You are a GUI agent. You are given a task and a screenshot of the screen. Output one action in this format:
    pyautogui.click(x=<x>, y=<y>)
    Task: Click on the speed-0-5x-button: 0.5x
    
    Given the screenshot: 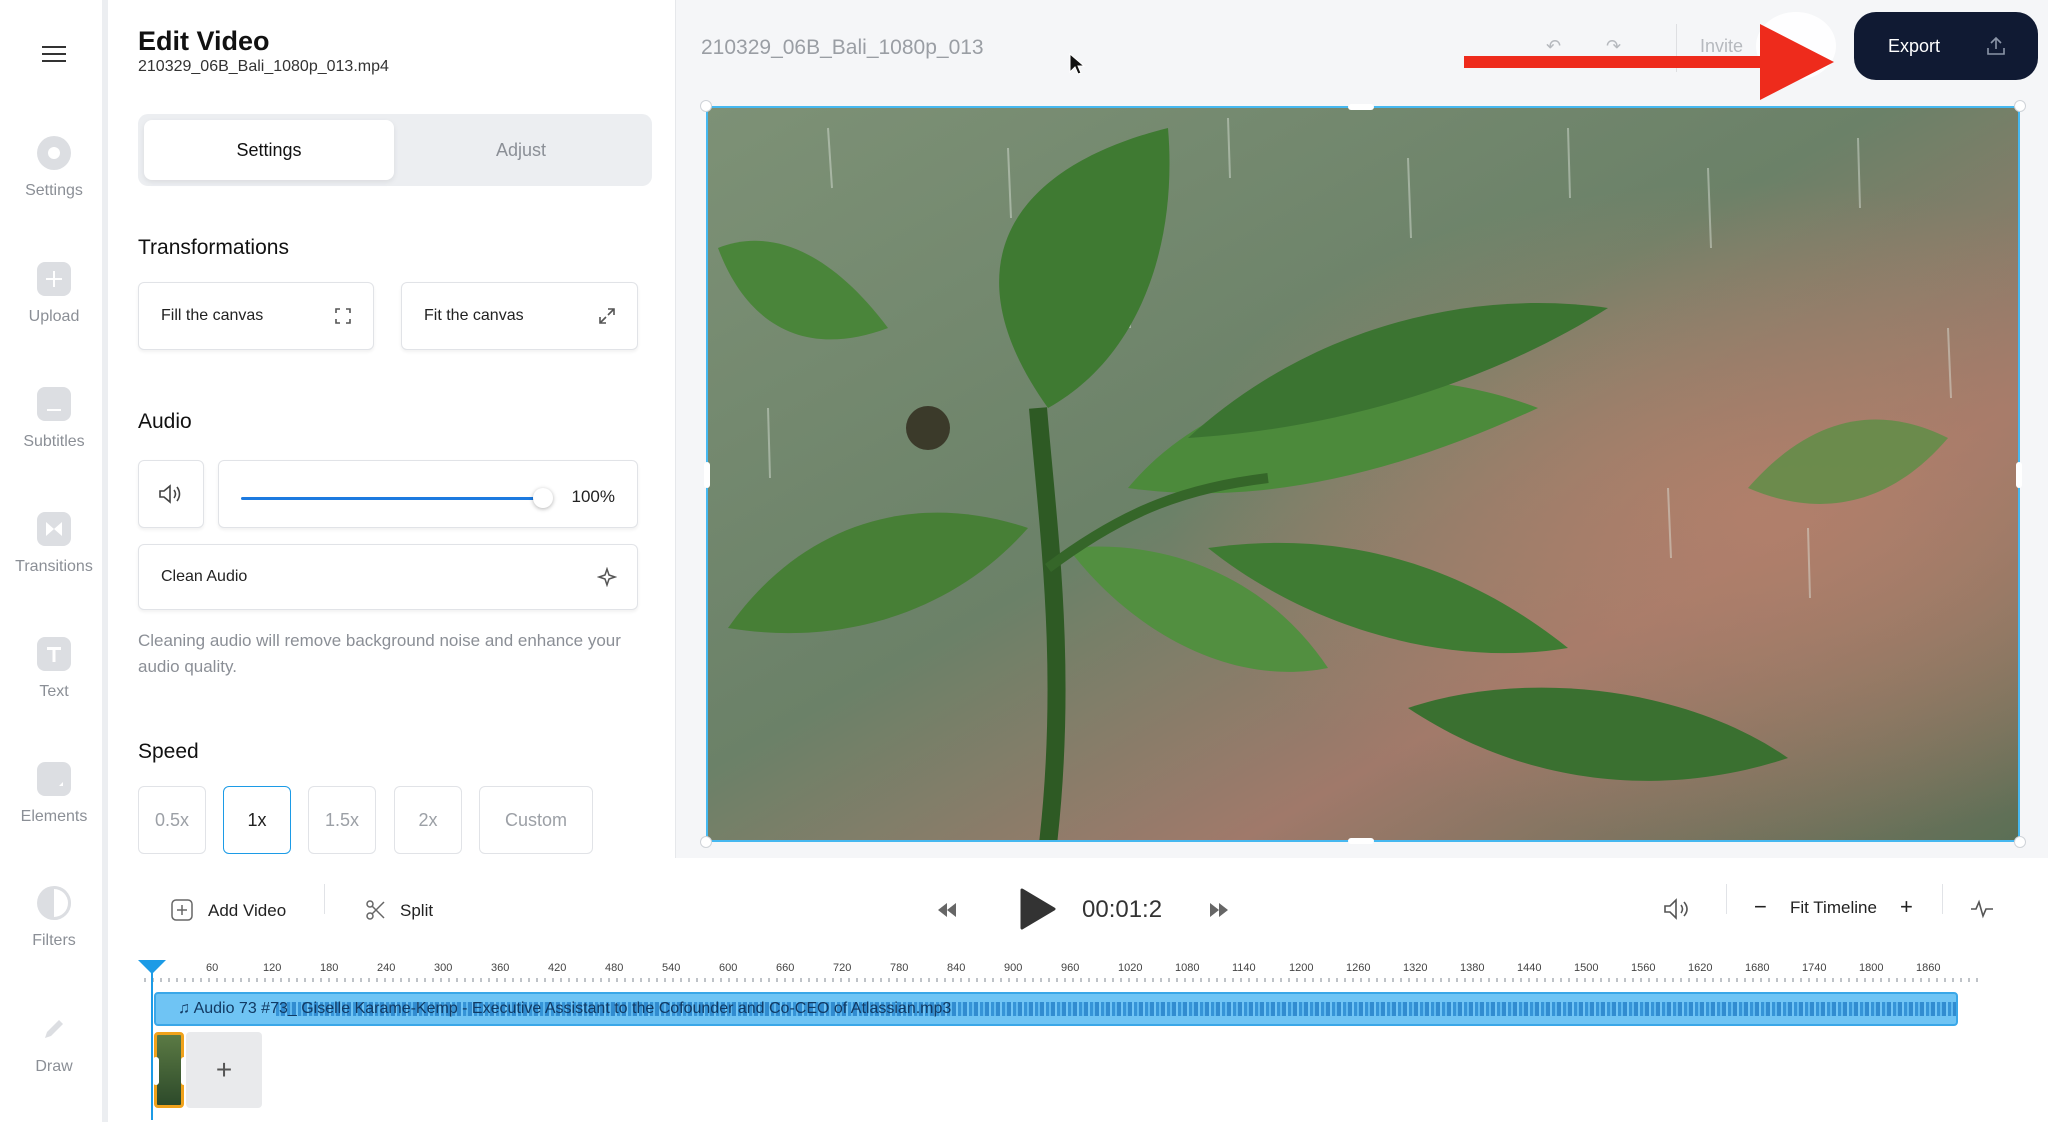 What is the action you would take?
    pyautogui.click(x=172, y=820)
    